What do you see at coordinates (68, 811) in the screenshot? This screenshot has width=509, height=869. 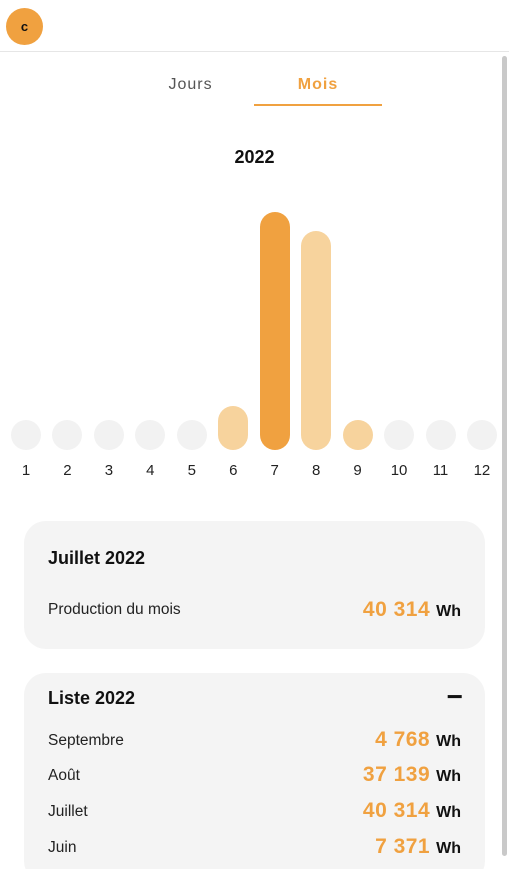 I see `list-item-month: Juillet` at bounding box center [68, 811].